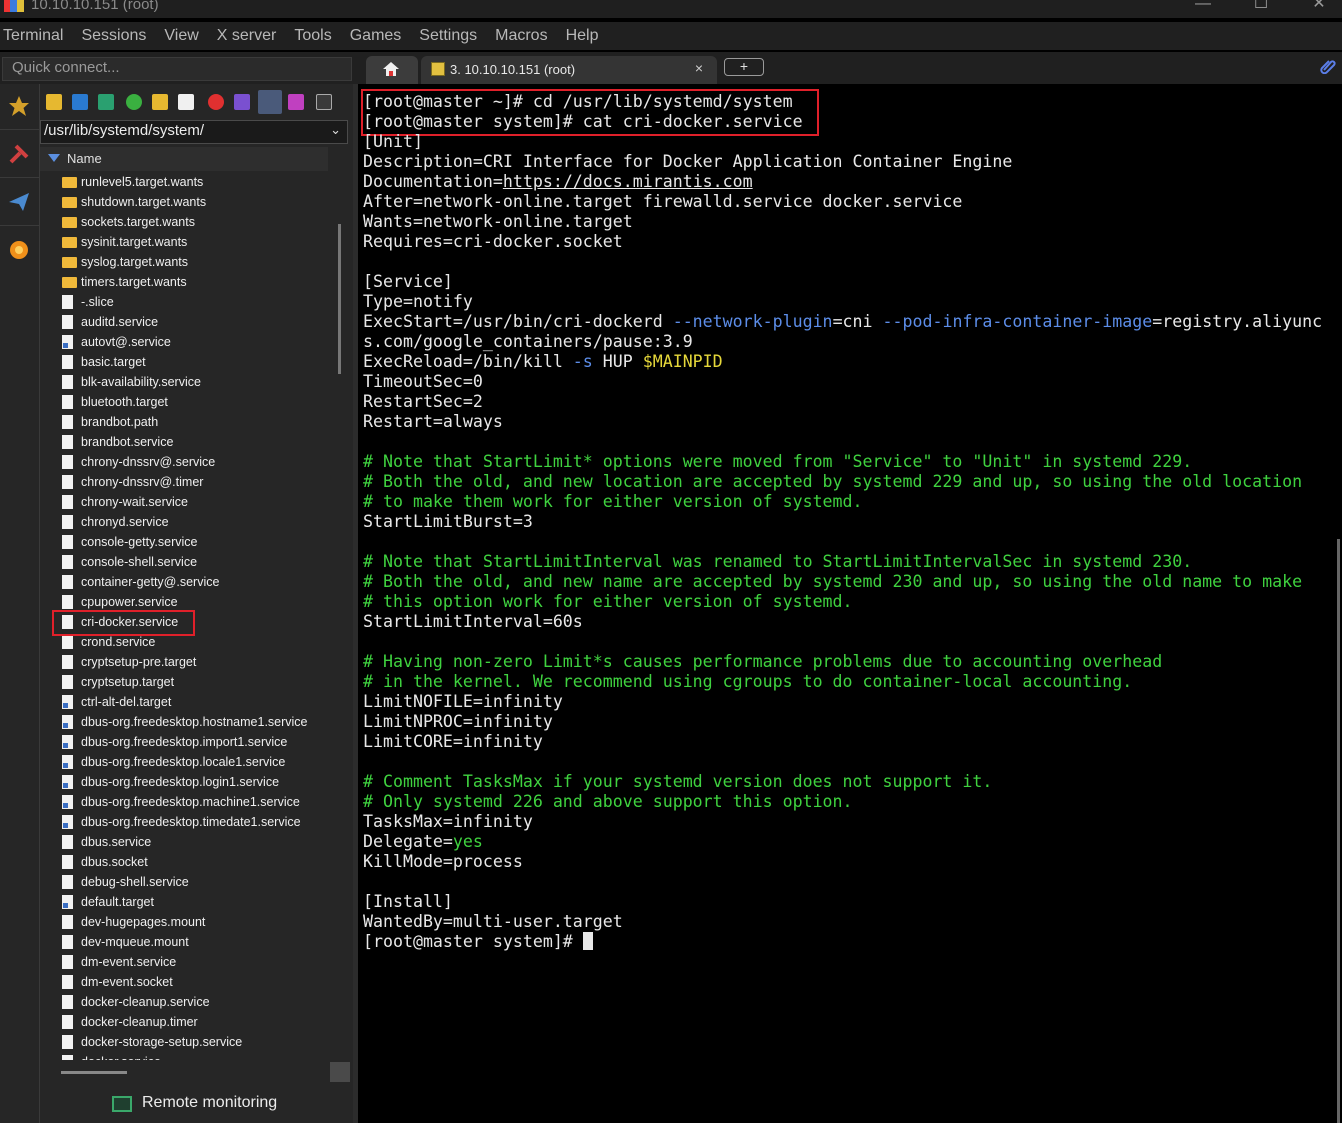  Describe the element at coordinates (433, 181) in the screenshot. I see `terminal-text: Documentation=` at that location.